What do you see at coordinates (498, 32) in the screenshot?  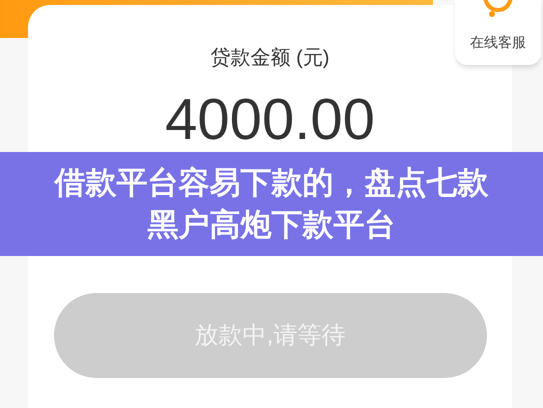 I see `customer-service-panel: 在线客服` at bounding box center [498, 32].